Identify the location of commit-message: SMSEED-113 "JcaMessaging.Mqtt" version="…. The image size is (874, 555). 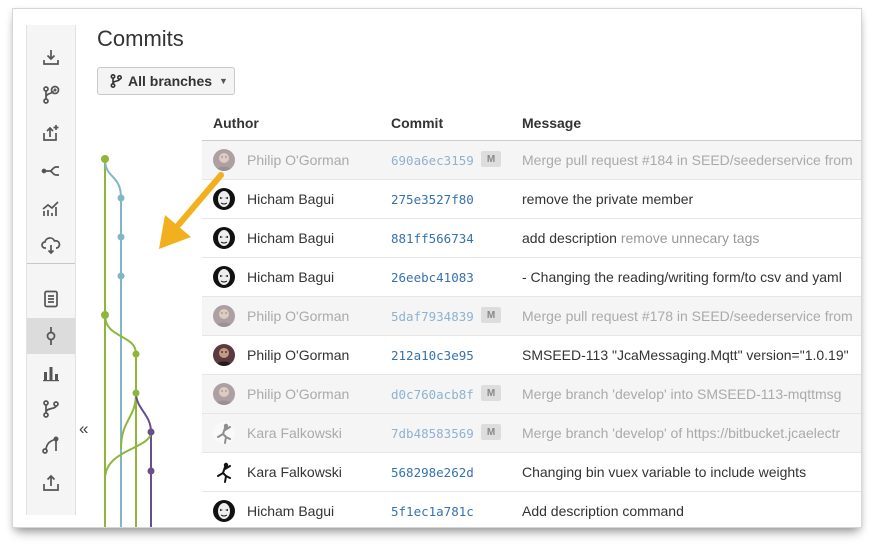
(691, 355).